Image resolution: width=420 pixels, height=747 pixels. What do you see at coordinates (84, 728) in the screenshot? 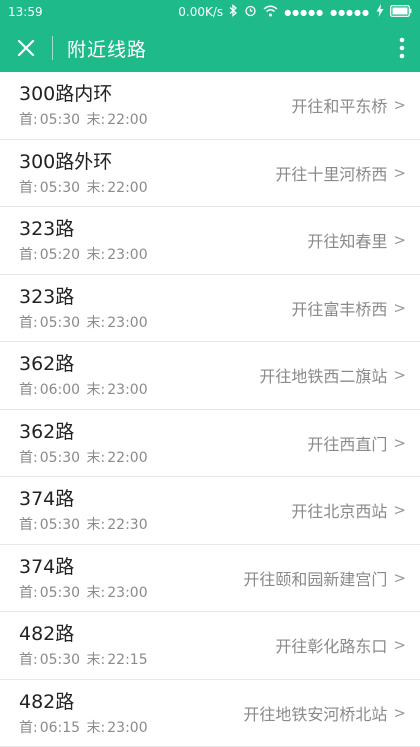
I see `route-times: 首: 06:15 末: 23:00` at bounding box center [84, 728].